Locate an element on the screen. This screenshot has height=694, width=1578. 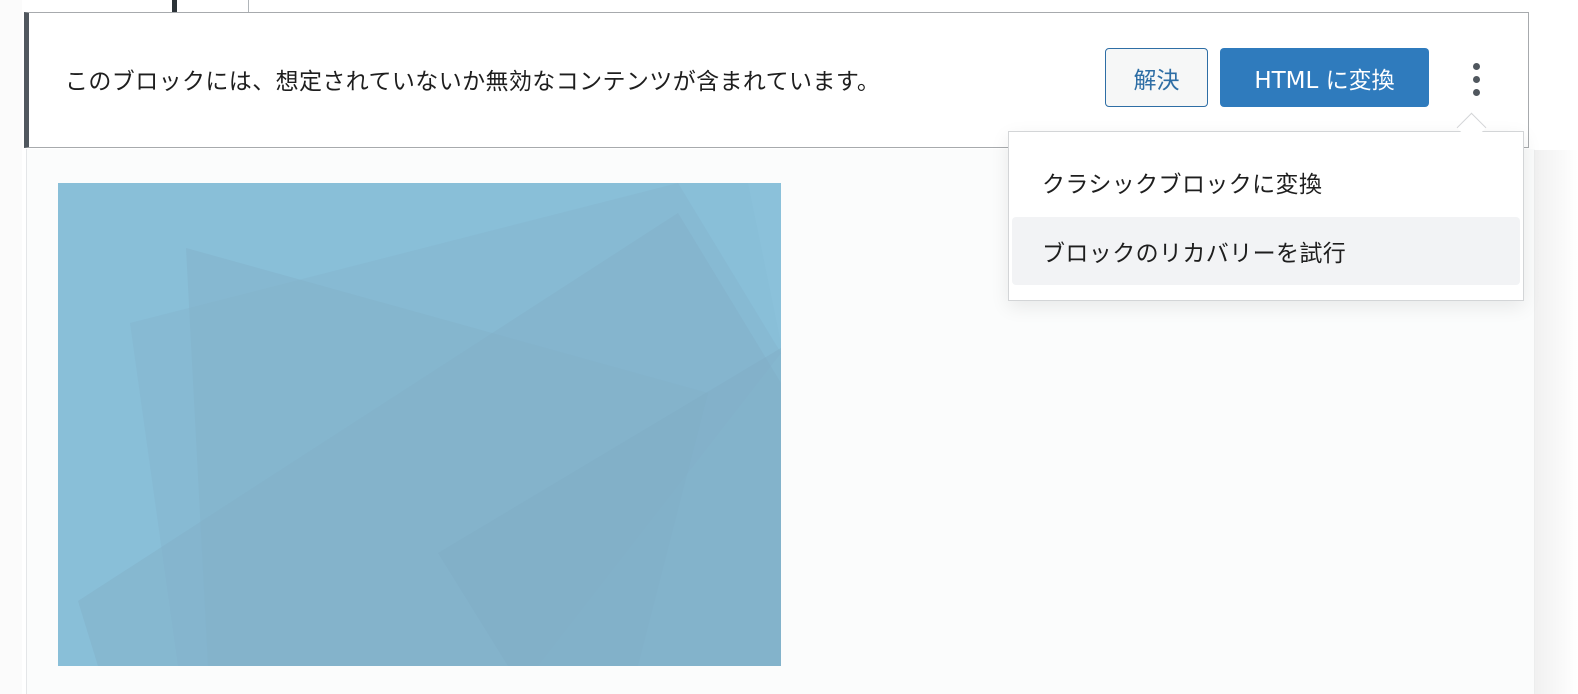
menu-item-attempt-recovery: ブロックのリカバリーを試行 is located at coordinates (1266, 251).